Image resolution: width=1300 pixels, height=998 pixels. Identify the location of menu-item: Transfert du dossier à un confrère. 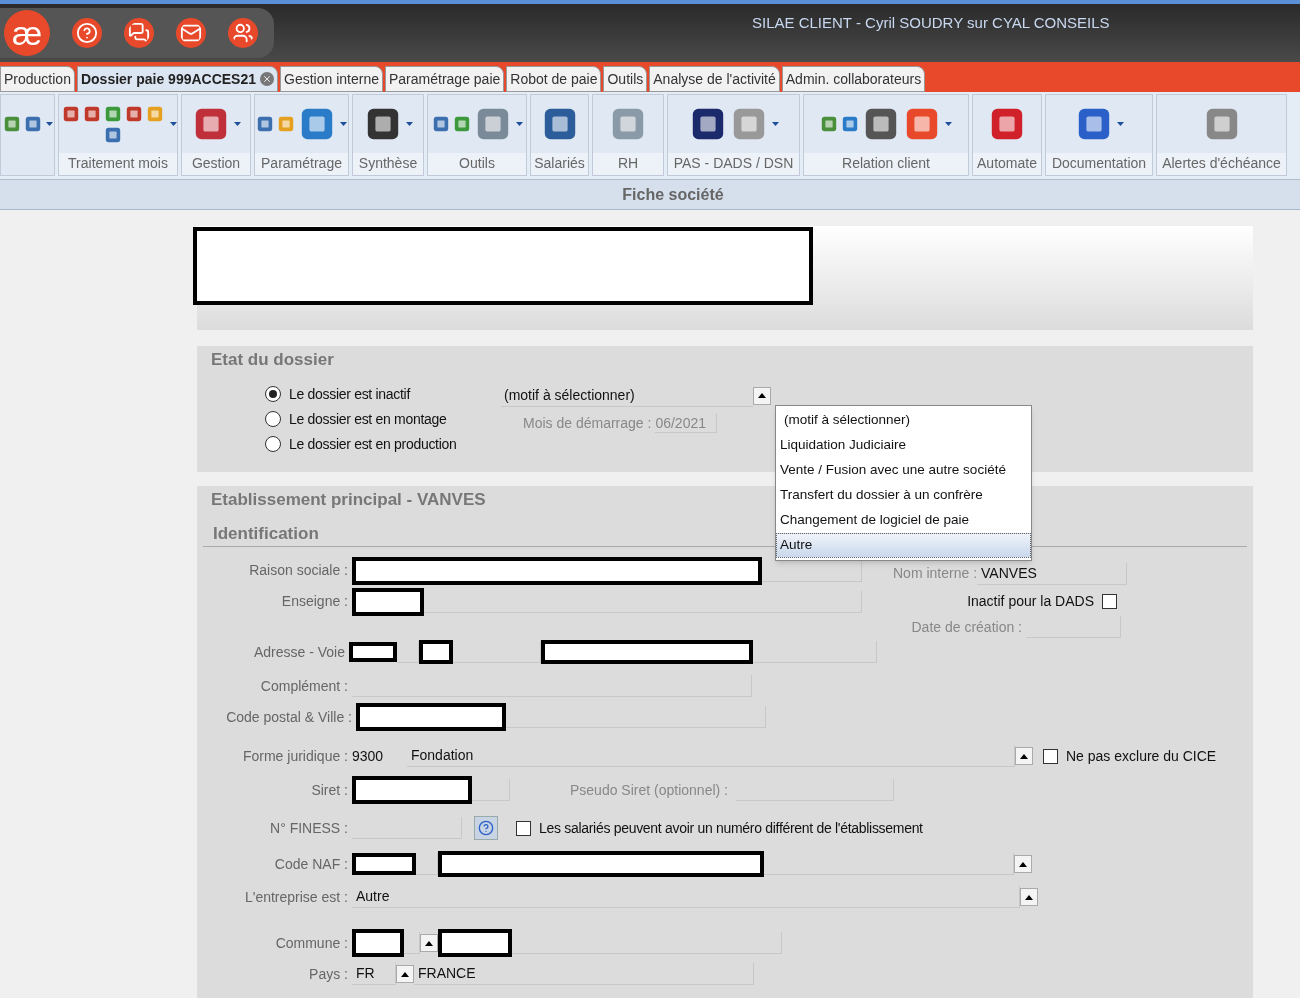
(903, 495).